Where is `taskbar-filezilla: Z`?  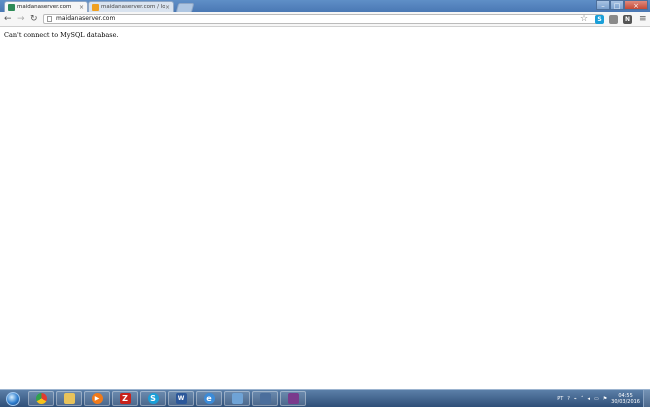
taskbar-filezilla: Z is located at coordinates (125, 398).